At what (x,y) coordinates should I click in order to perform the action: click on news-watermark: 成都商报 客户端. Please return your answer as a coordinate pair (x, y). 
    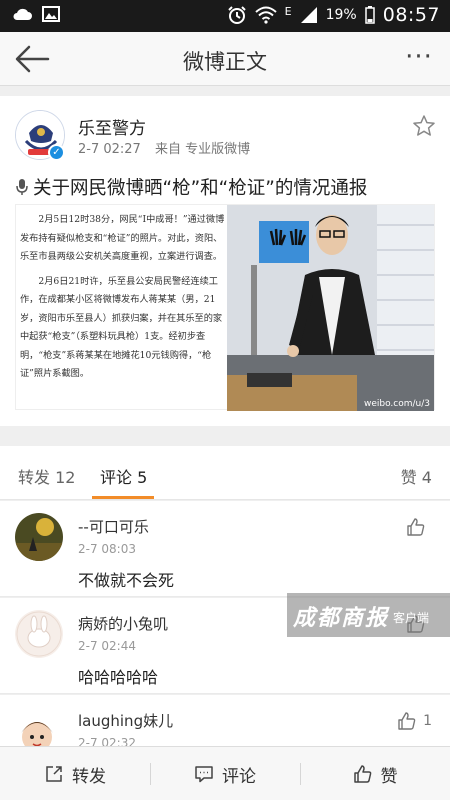
    Looking at the image, I should click on (368, 615).